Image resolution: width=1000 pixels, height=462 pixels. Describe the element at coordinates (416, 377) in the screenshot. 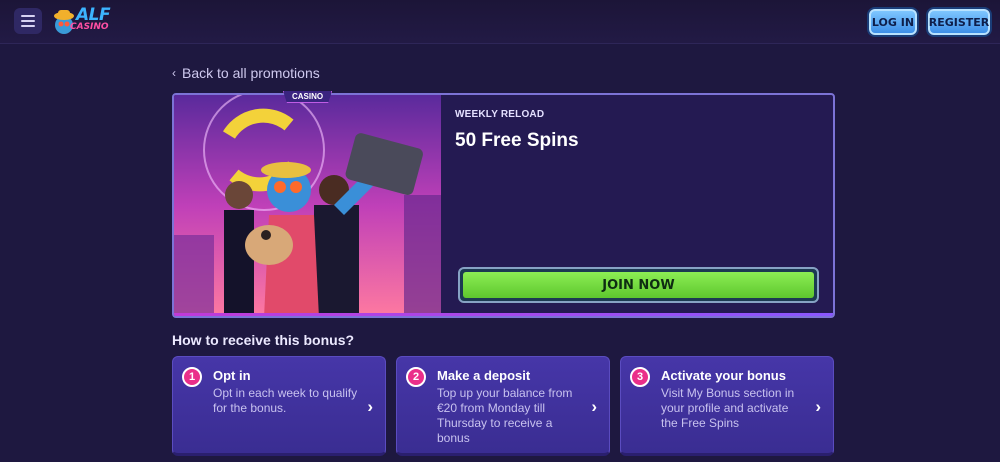

I see `step-number-badge: 2` at that location.